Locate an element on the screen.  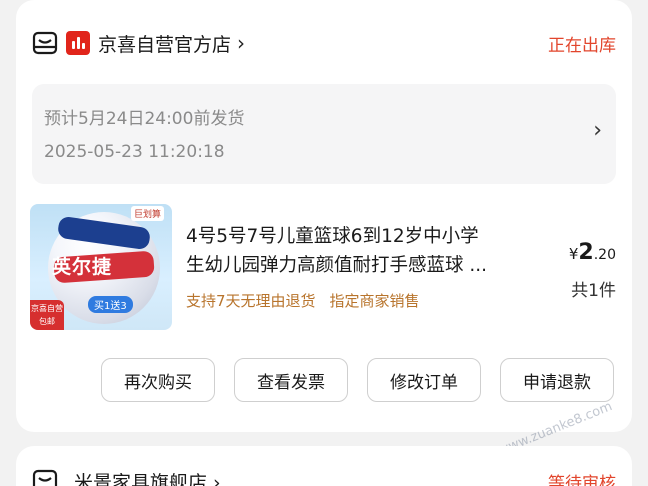
badge-line: 包邮 is located at coordinates (47, 321).